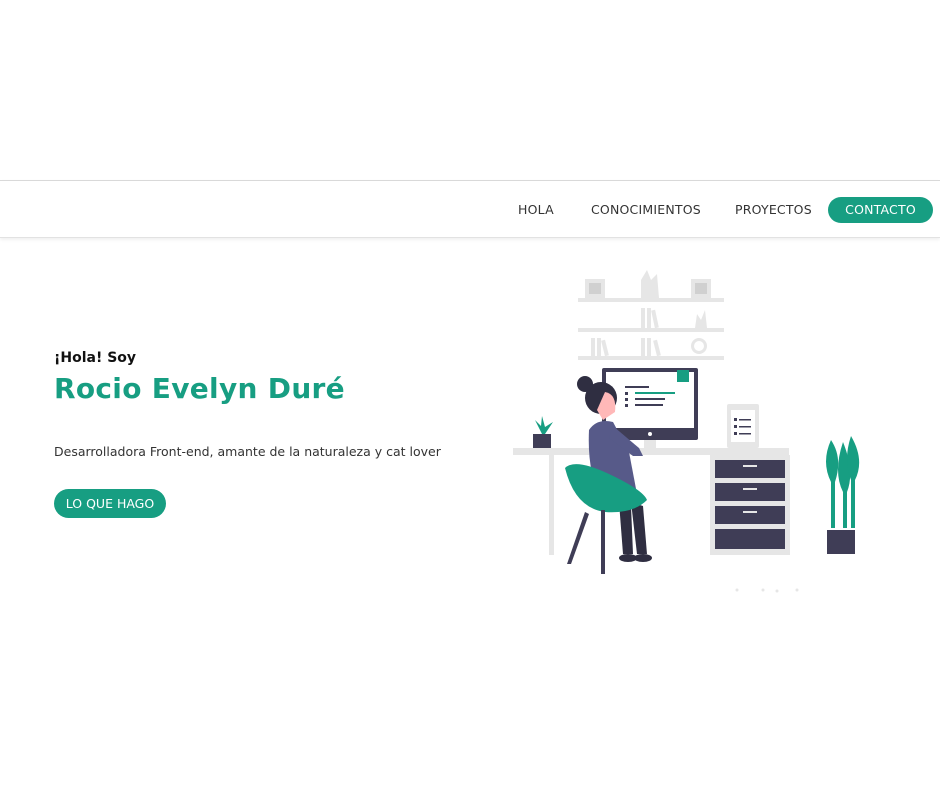 Image resolution: width=940 pixels, height=788 pixels. What do you see at coordinates (843, 495) in the screenshot?
I see `potted-plant-graphic` at bounding box center [843, 495].